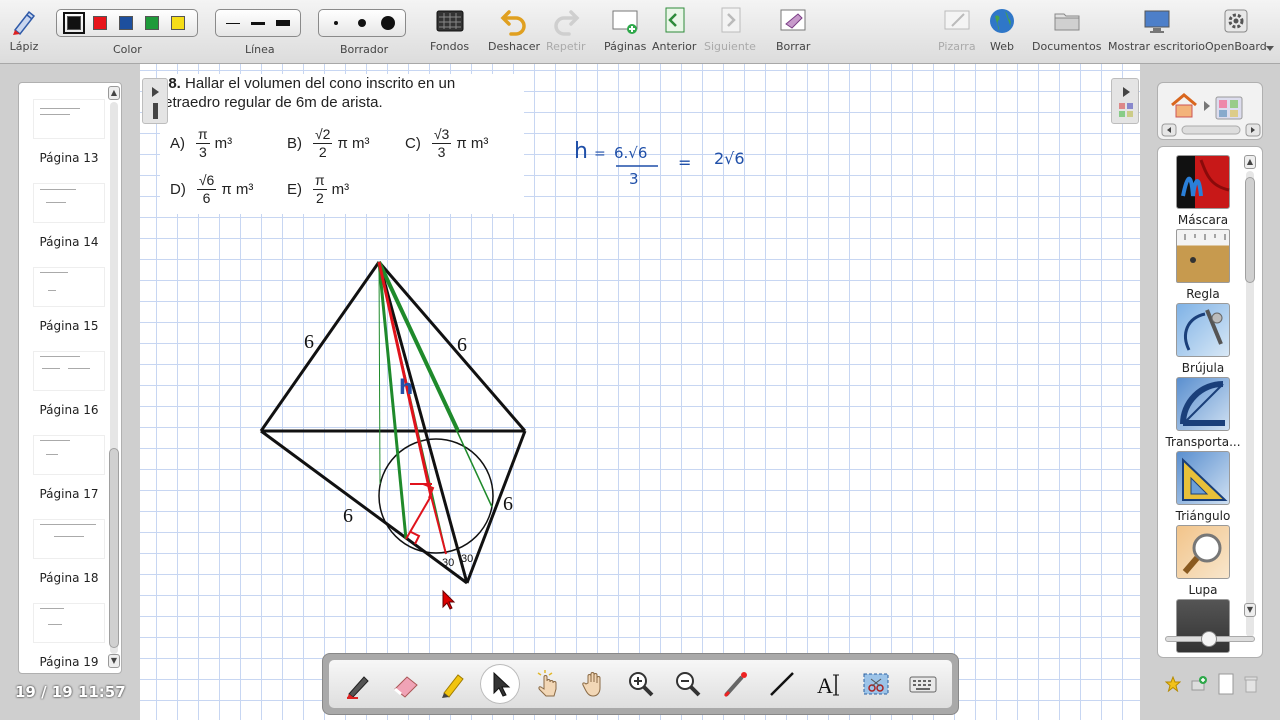  I want to click on trash-icon, so click(1251, 684).